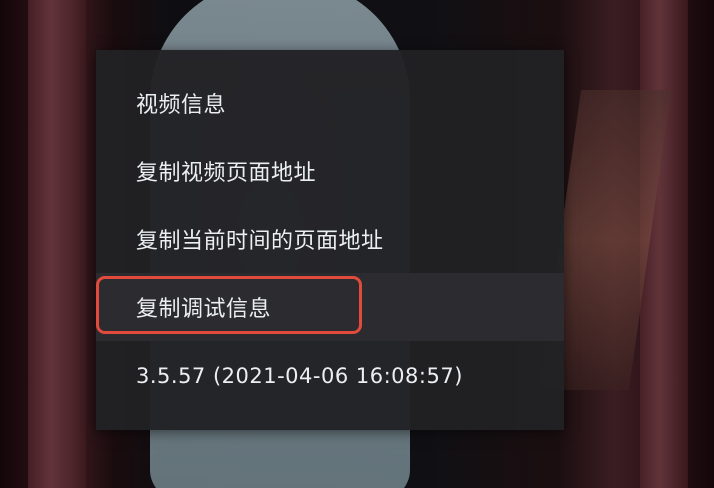 This screenshot has height=488, width=714. I want to click on version-label: 3.5.57 (2021-04-06 16:08:57), so click(299, 376).